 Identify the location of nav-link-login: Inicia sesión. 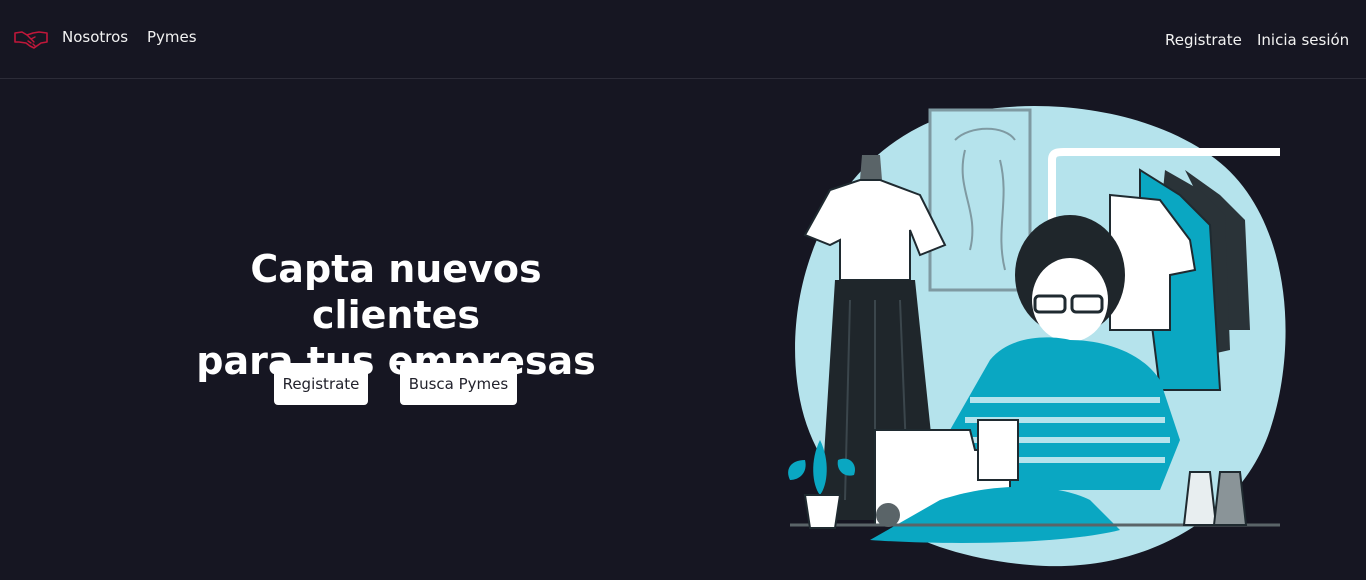
(1303, 40).